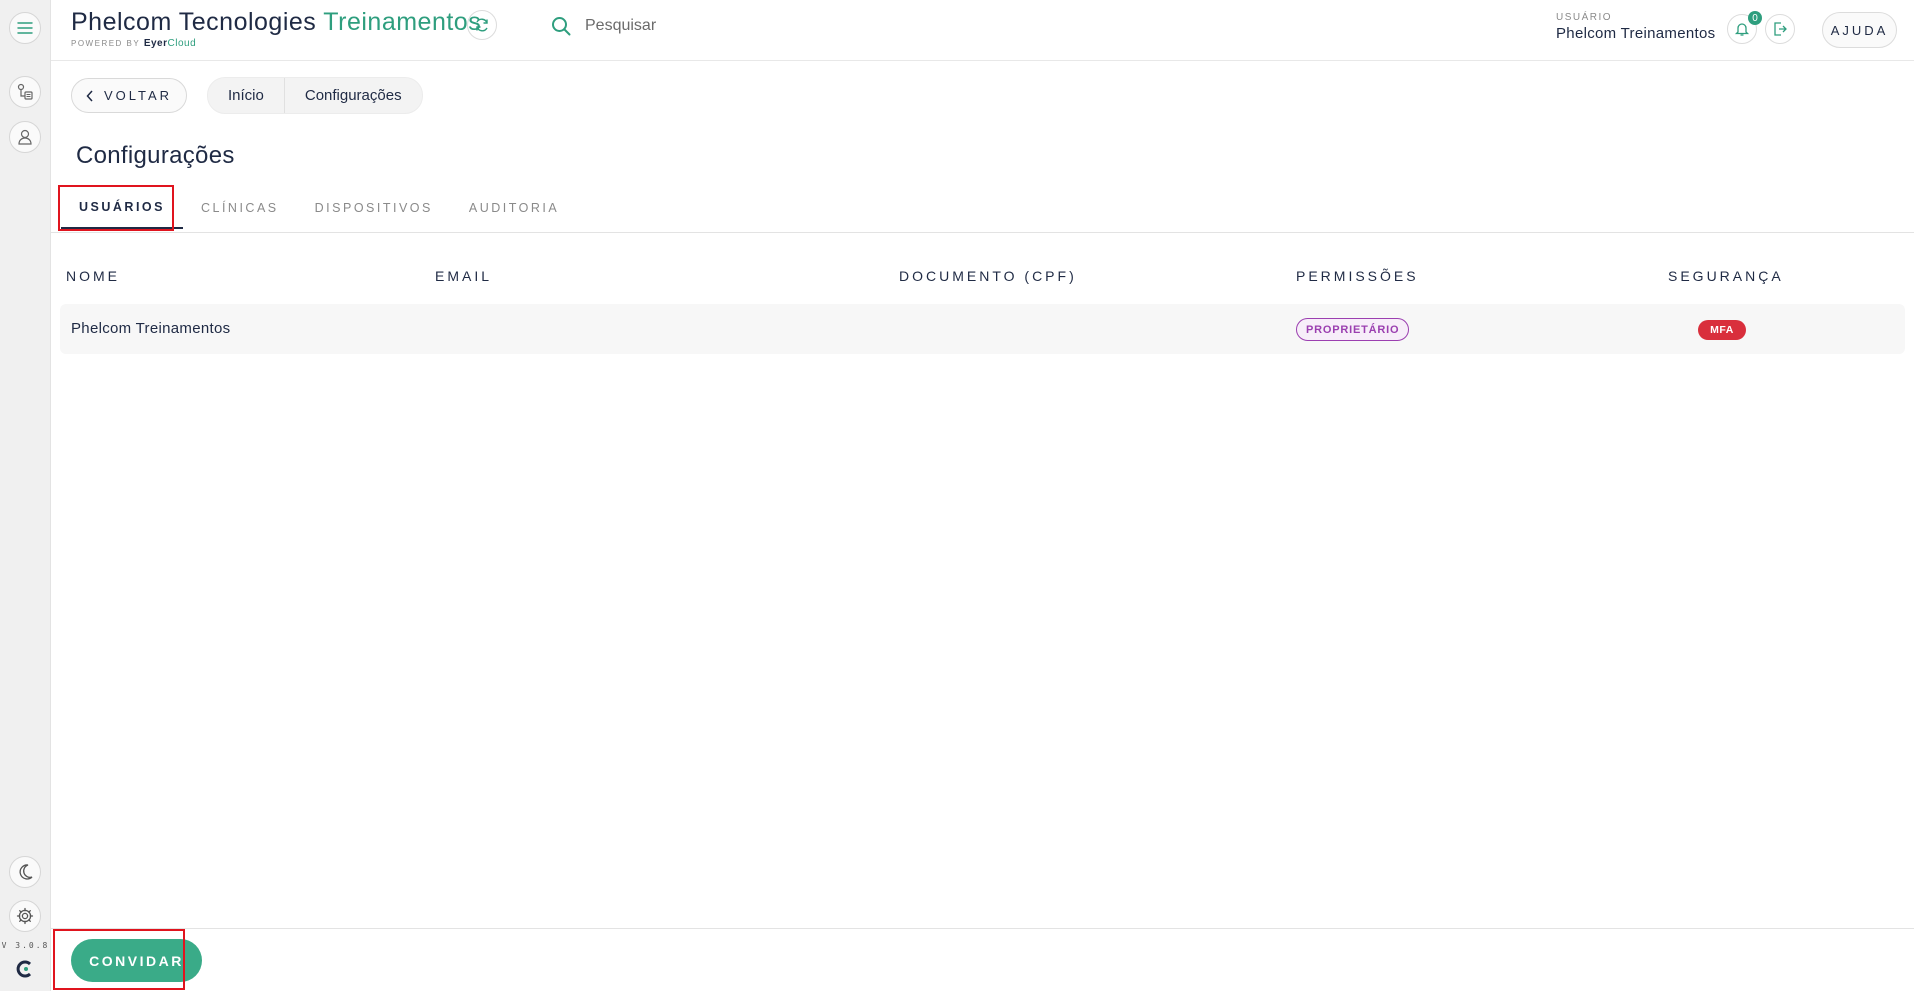 This screenshot has width=1914, height=991. What do you see at coordinates (982, 232) in the screenshot?
I see `tab-divider` at bounding box center [982, 232].